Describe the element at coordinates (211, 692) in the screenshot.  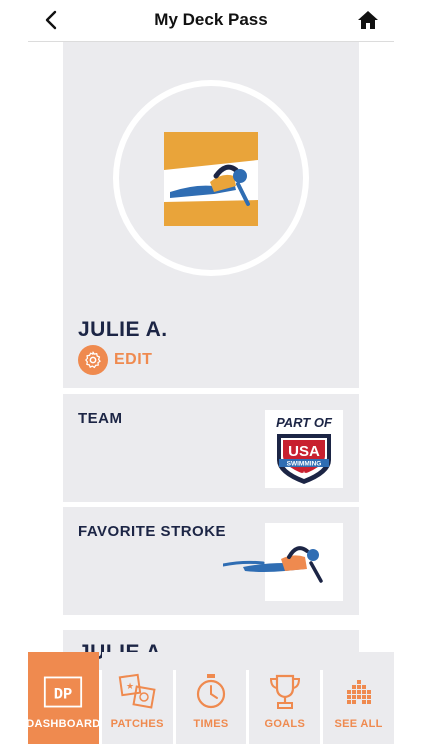
I see `stopwatch-icon` at that location.